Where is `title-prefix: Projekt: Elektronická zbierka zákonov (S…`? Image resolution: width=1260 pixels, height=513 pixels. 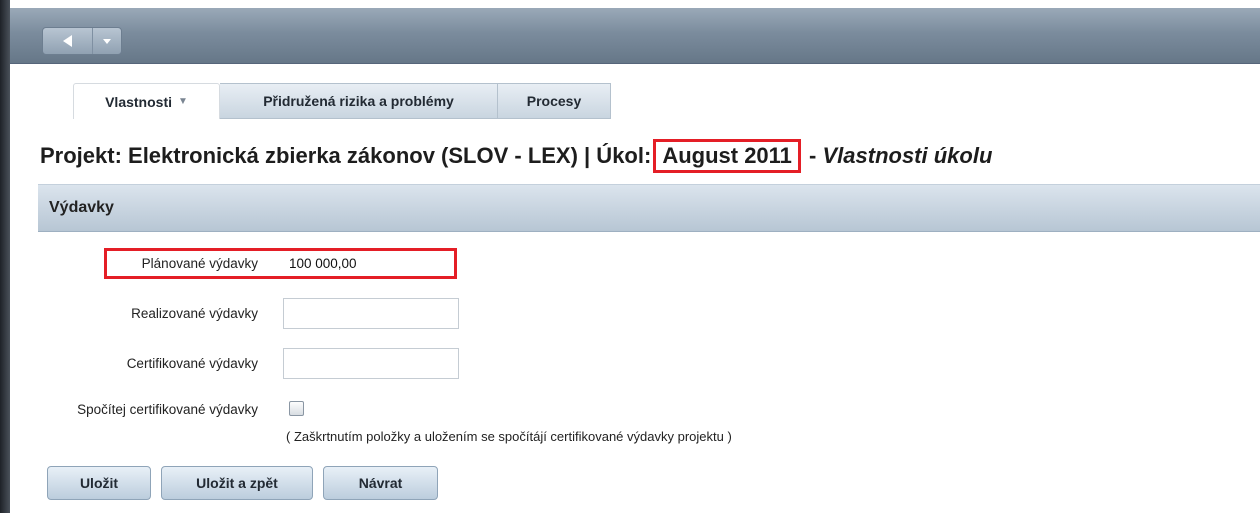
title-prefix: Projekt: Elektronická zbierka zákonov (S… is located at coordinates (346, 155).